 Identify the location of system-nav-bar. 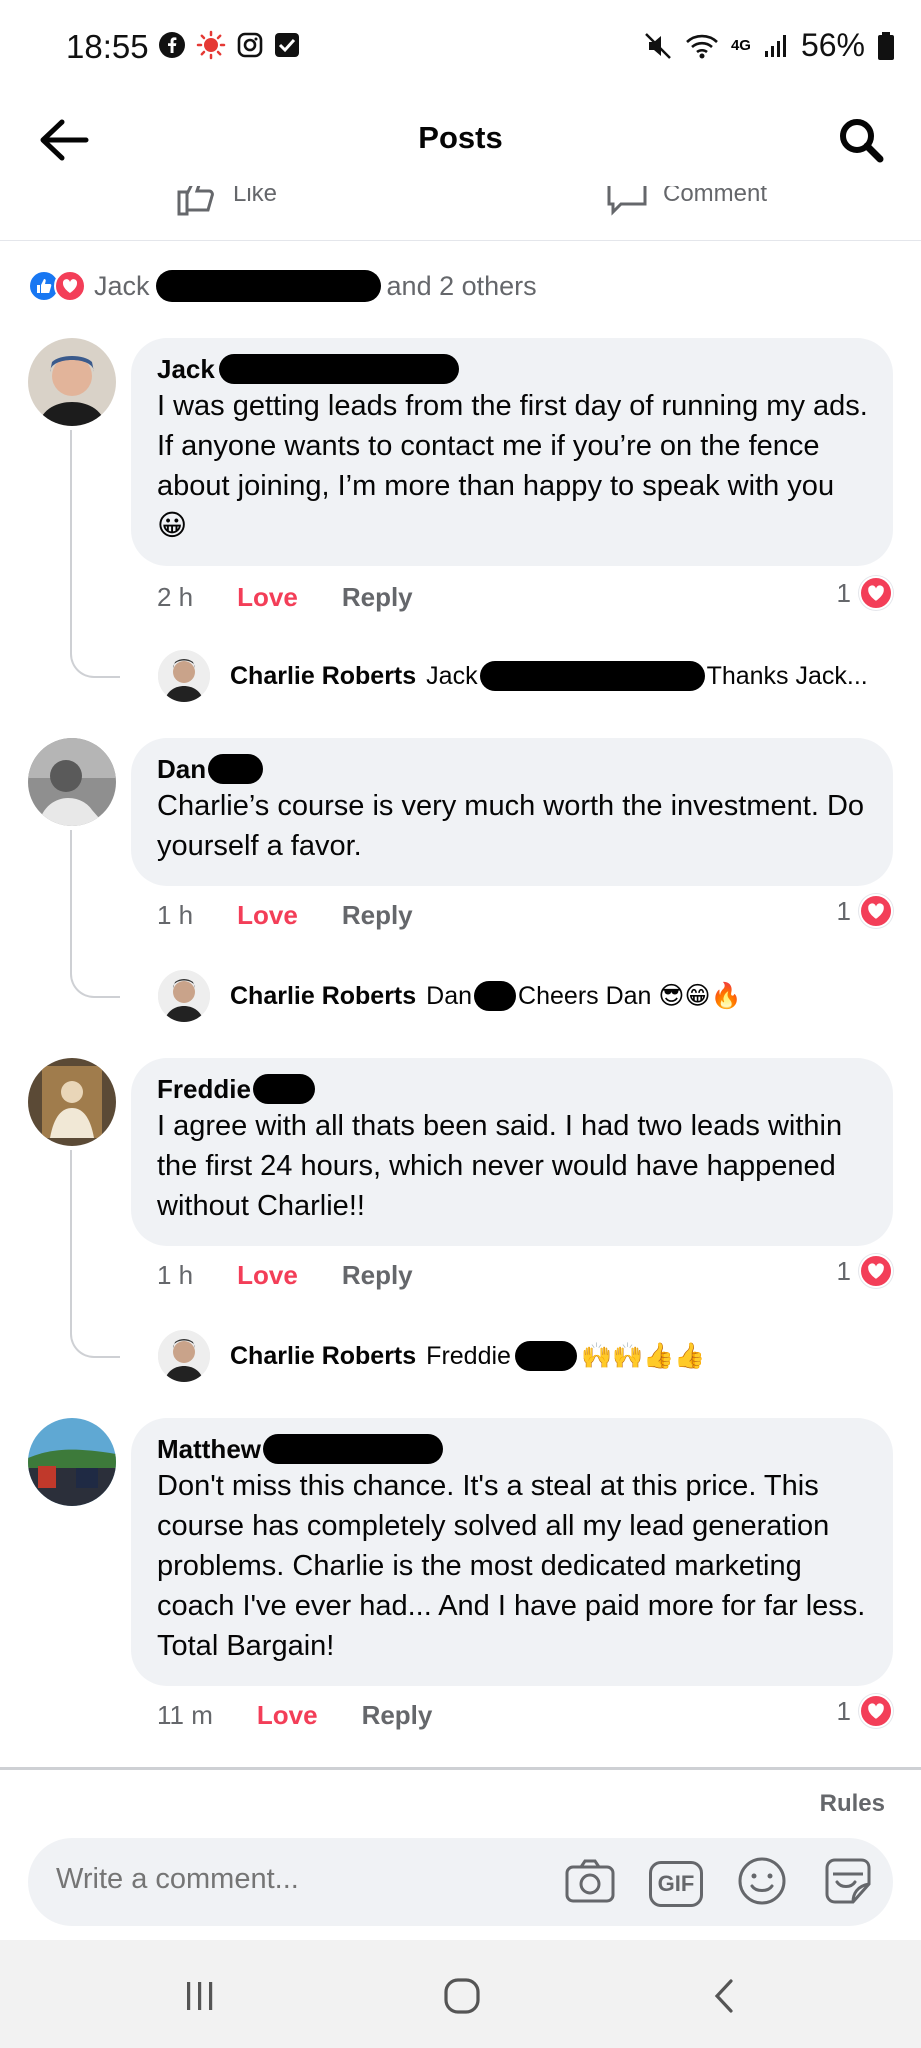
(460, 1994).